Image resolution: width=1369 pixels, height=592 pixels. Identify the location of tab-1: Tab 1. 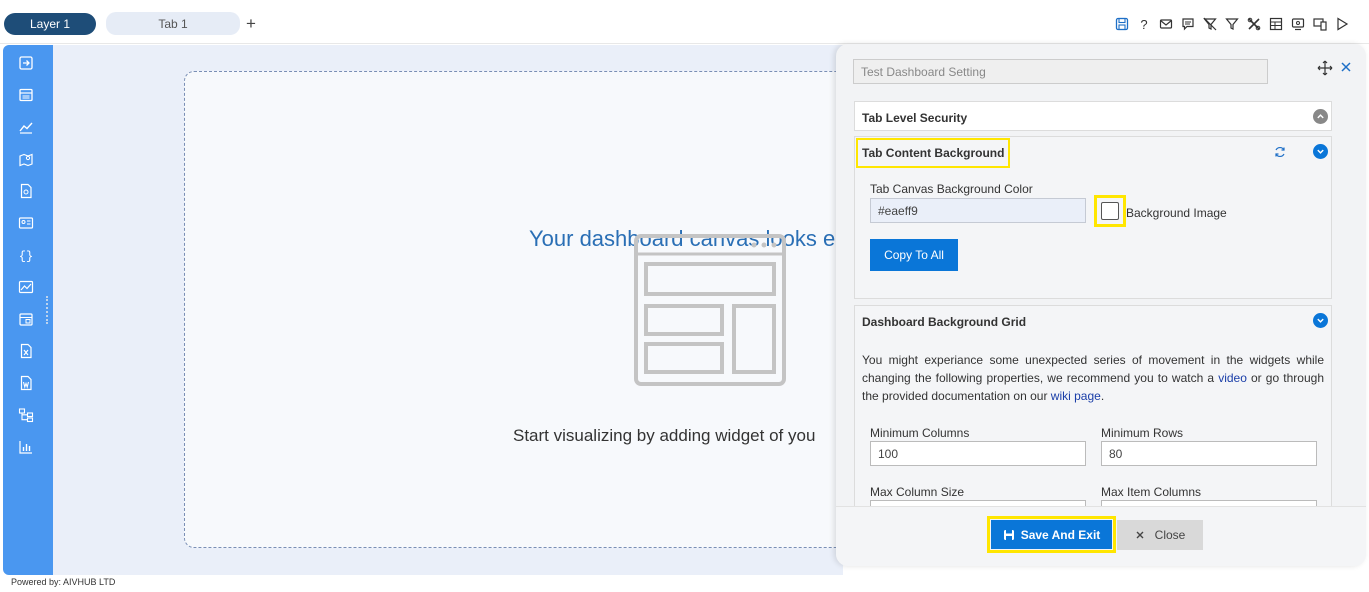
(173, 23).